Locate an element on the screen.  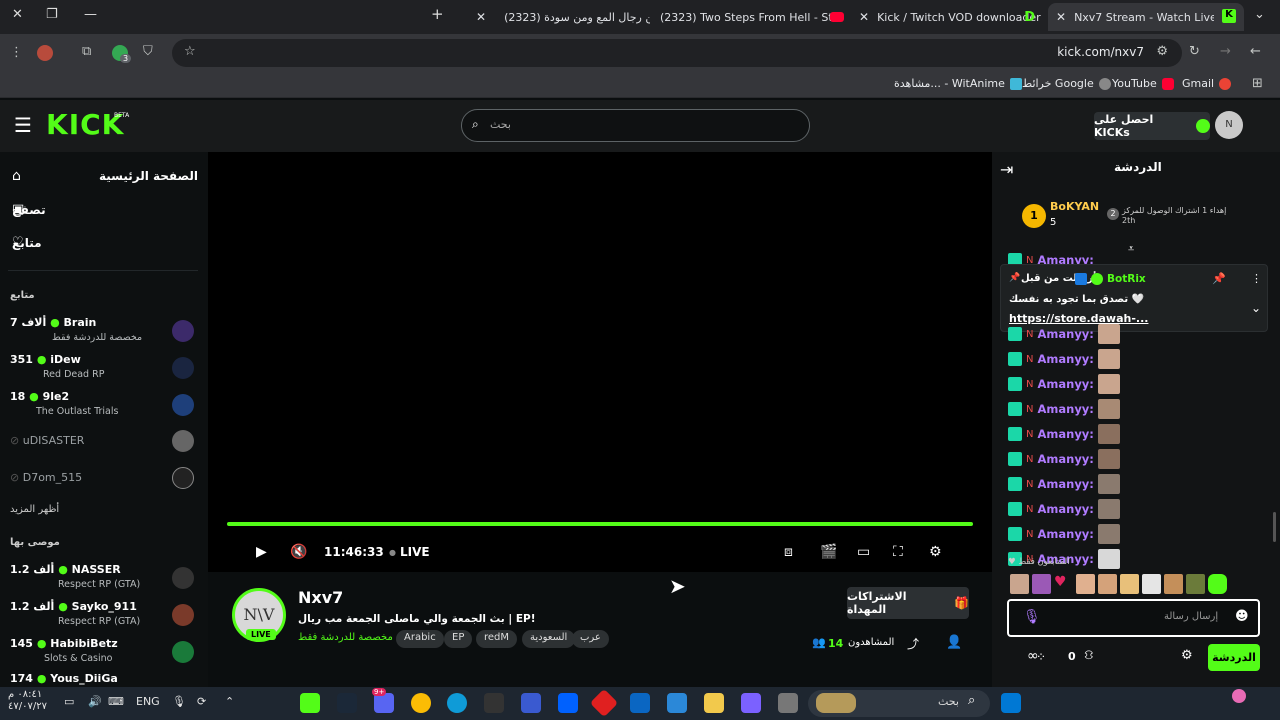
forward-icon: → is located at coordinates (1225, 51).